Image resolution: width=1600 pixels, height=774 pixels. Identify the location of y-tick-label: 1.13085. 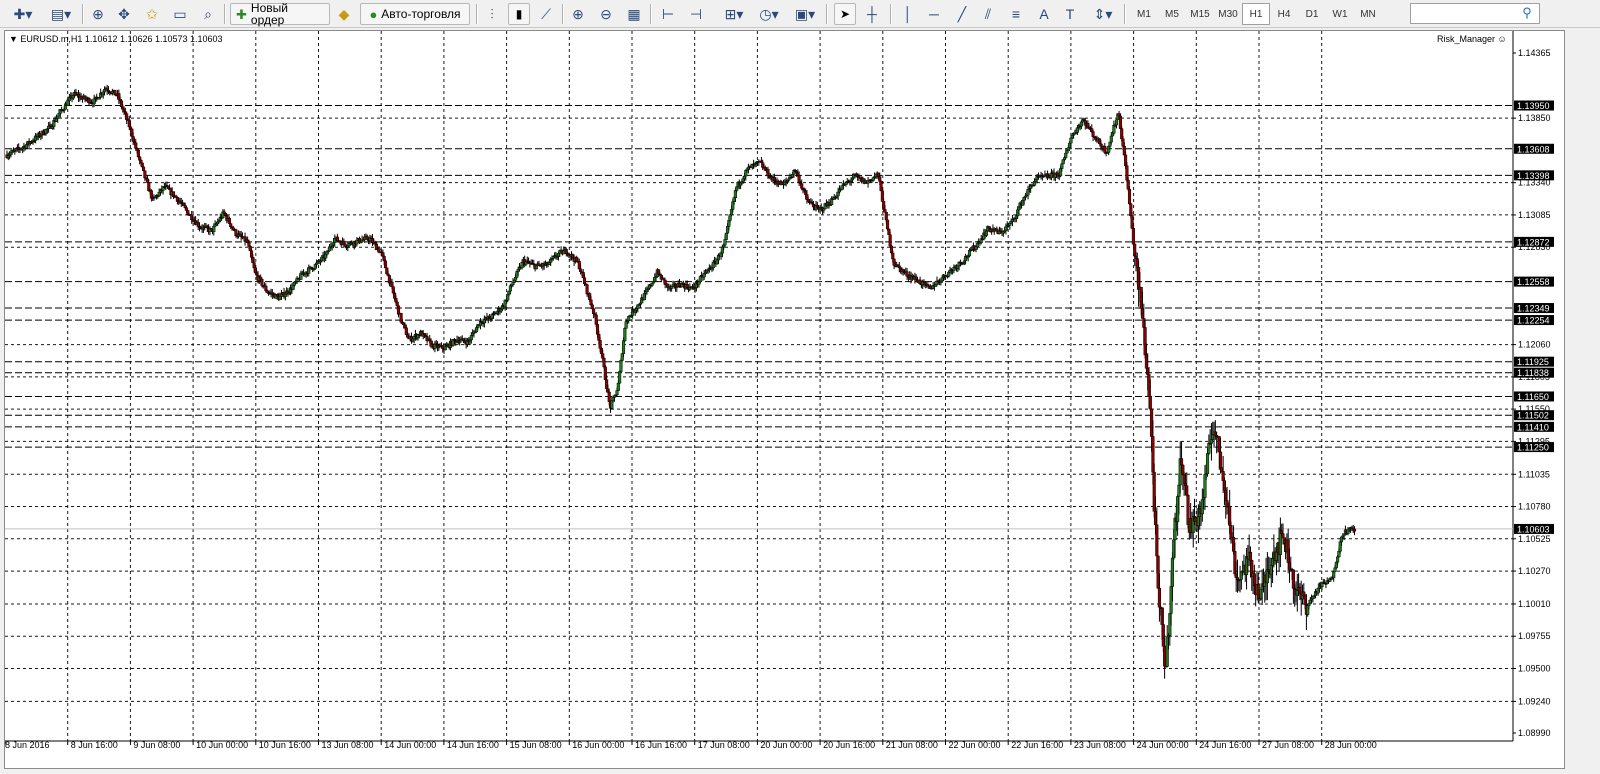
(1534, 215).